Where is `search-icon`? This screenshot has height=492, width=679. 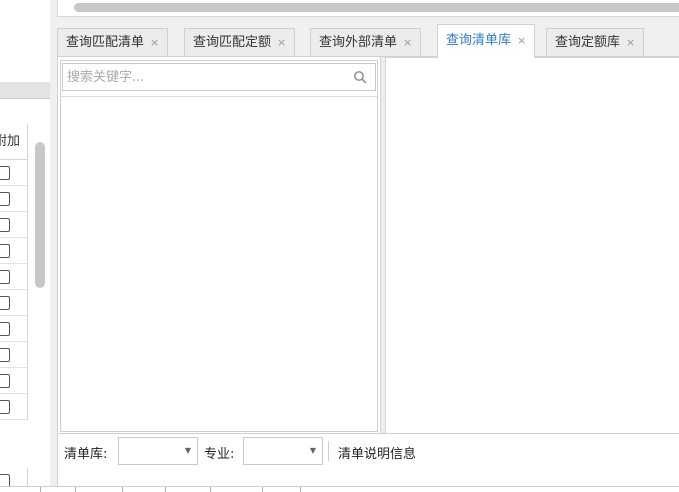 search-icon is located at coordinates (360, 77).